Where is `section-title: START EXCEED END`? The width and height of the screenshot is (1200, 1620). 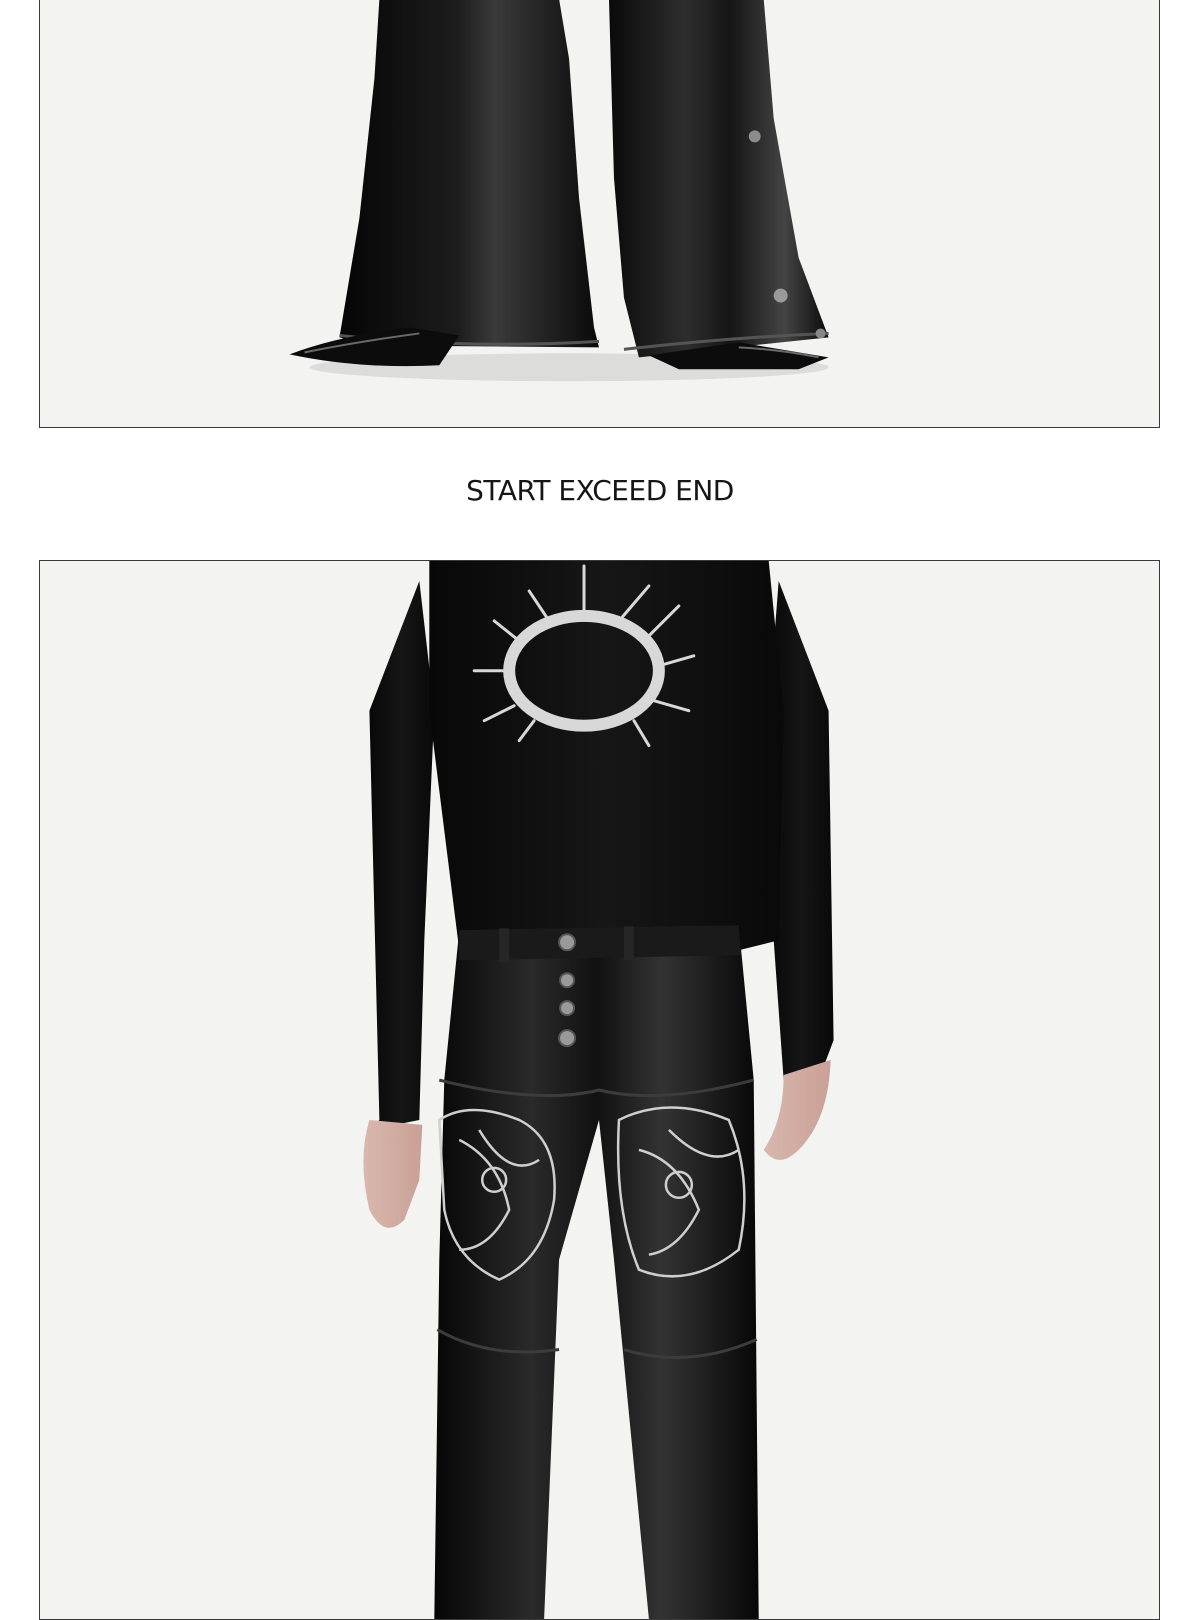 section-title: START EXCEED END is located at coordinates (600, 490).